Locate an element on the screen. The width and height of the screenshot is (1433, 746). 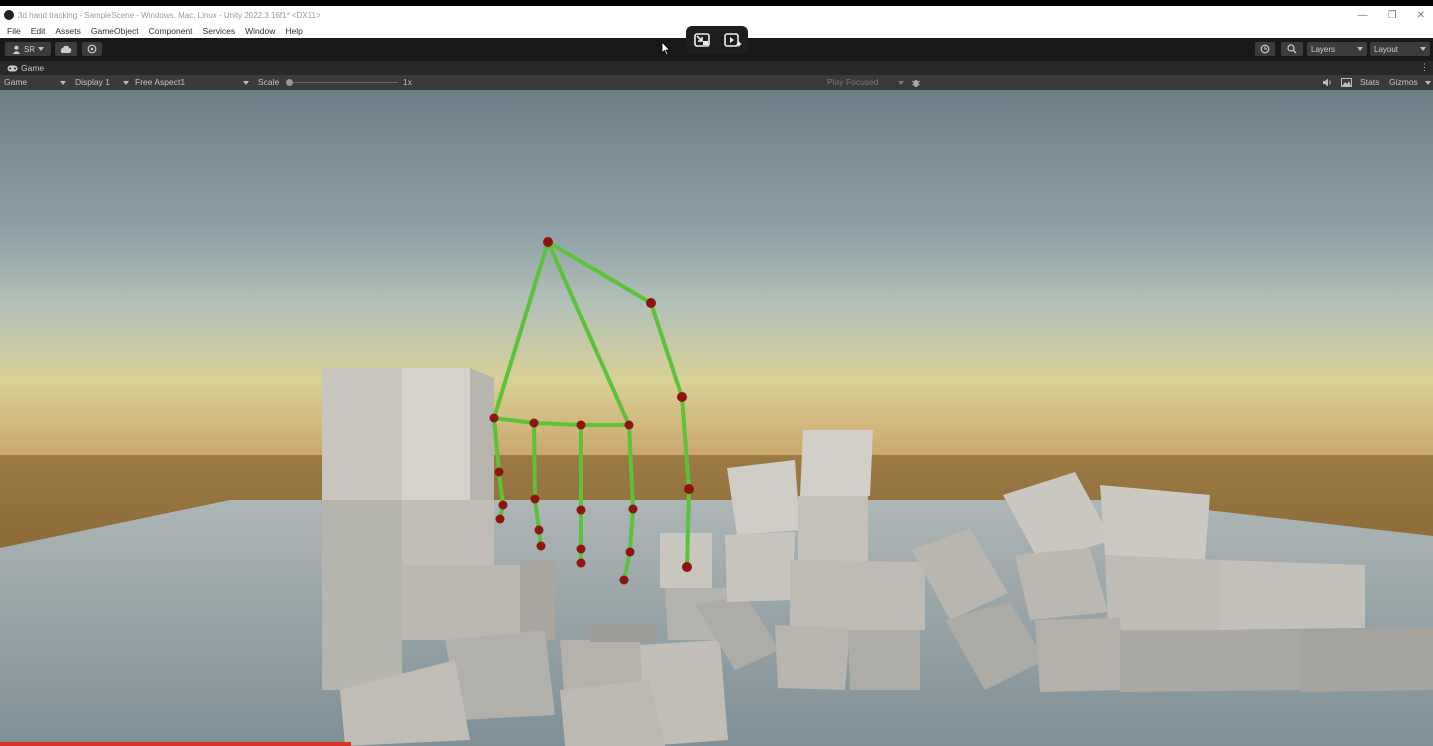
window-controls: — ❐ ✕ is located at coordinates (1391, 15).